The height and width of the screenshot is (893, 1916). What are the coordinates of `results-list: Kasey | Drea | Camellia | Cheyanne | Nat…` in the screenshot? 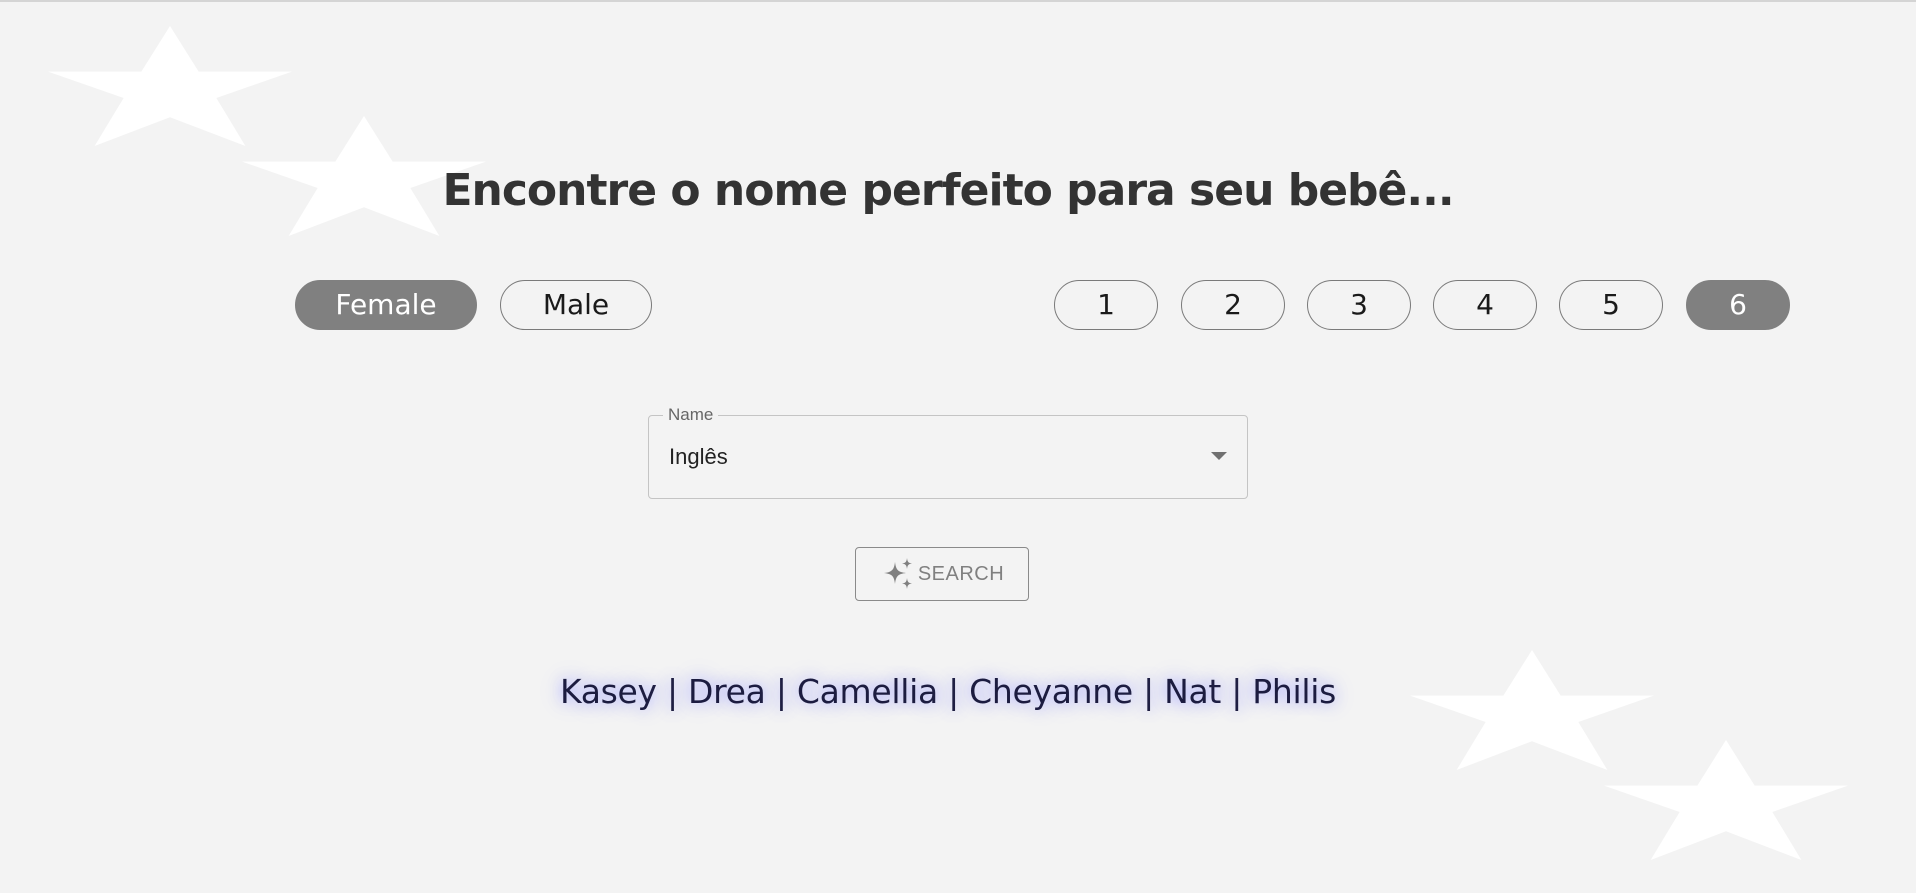 It's located at (948, 692).